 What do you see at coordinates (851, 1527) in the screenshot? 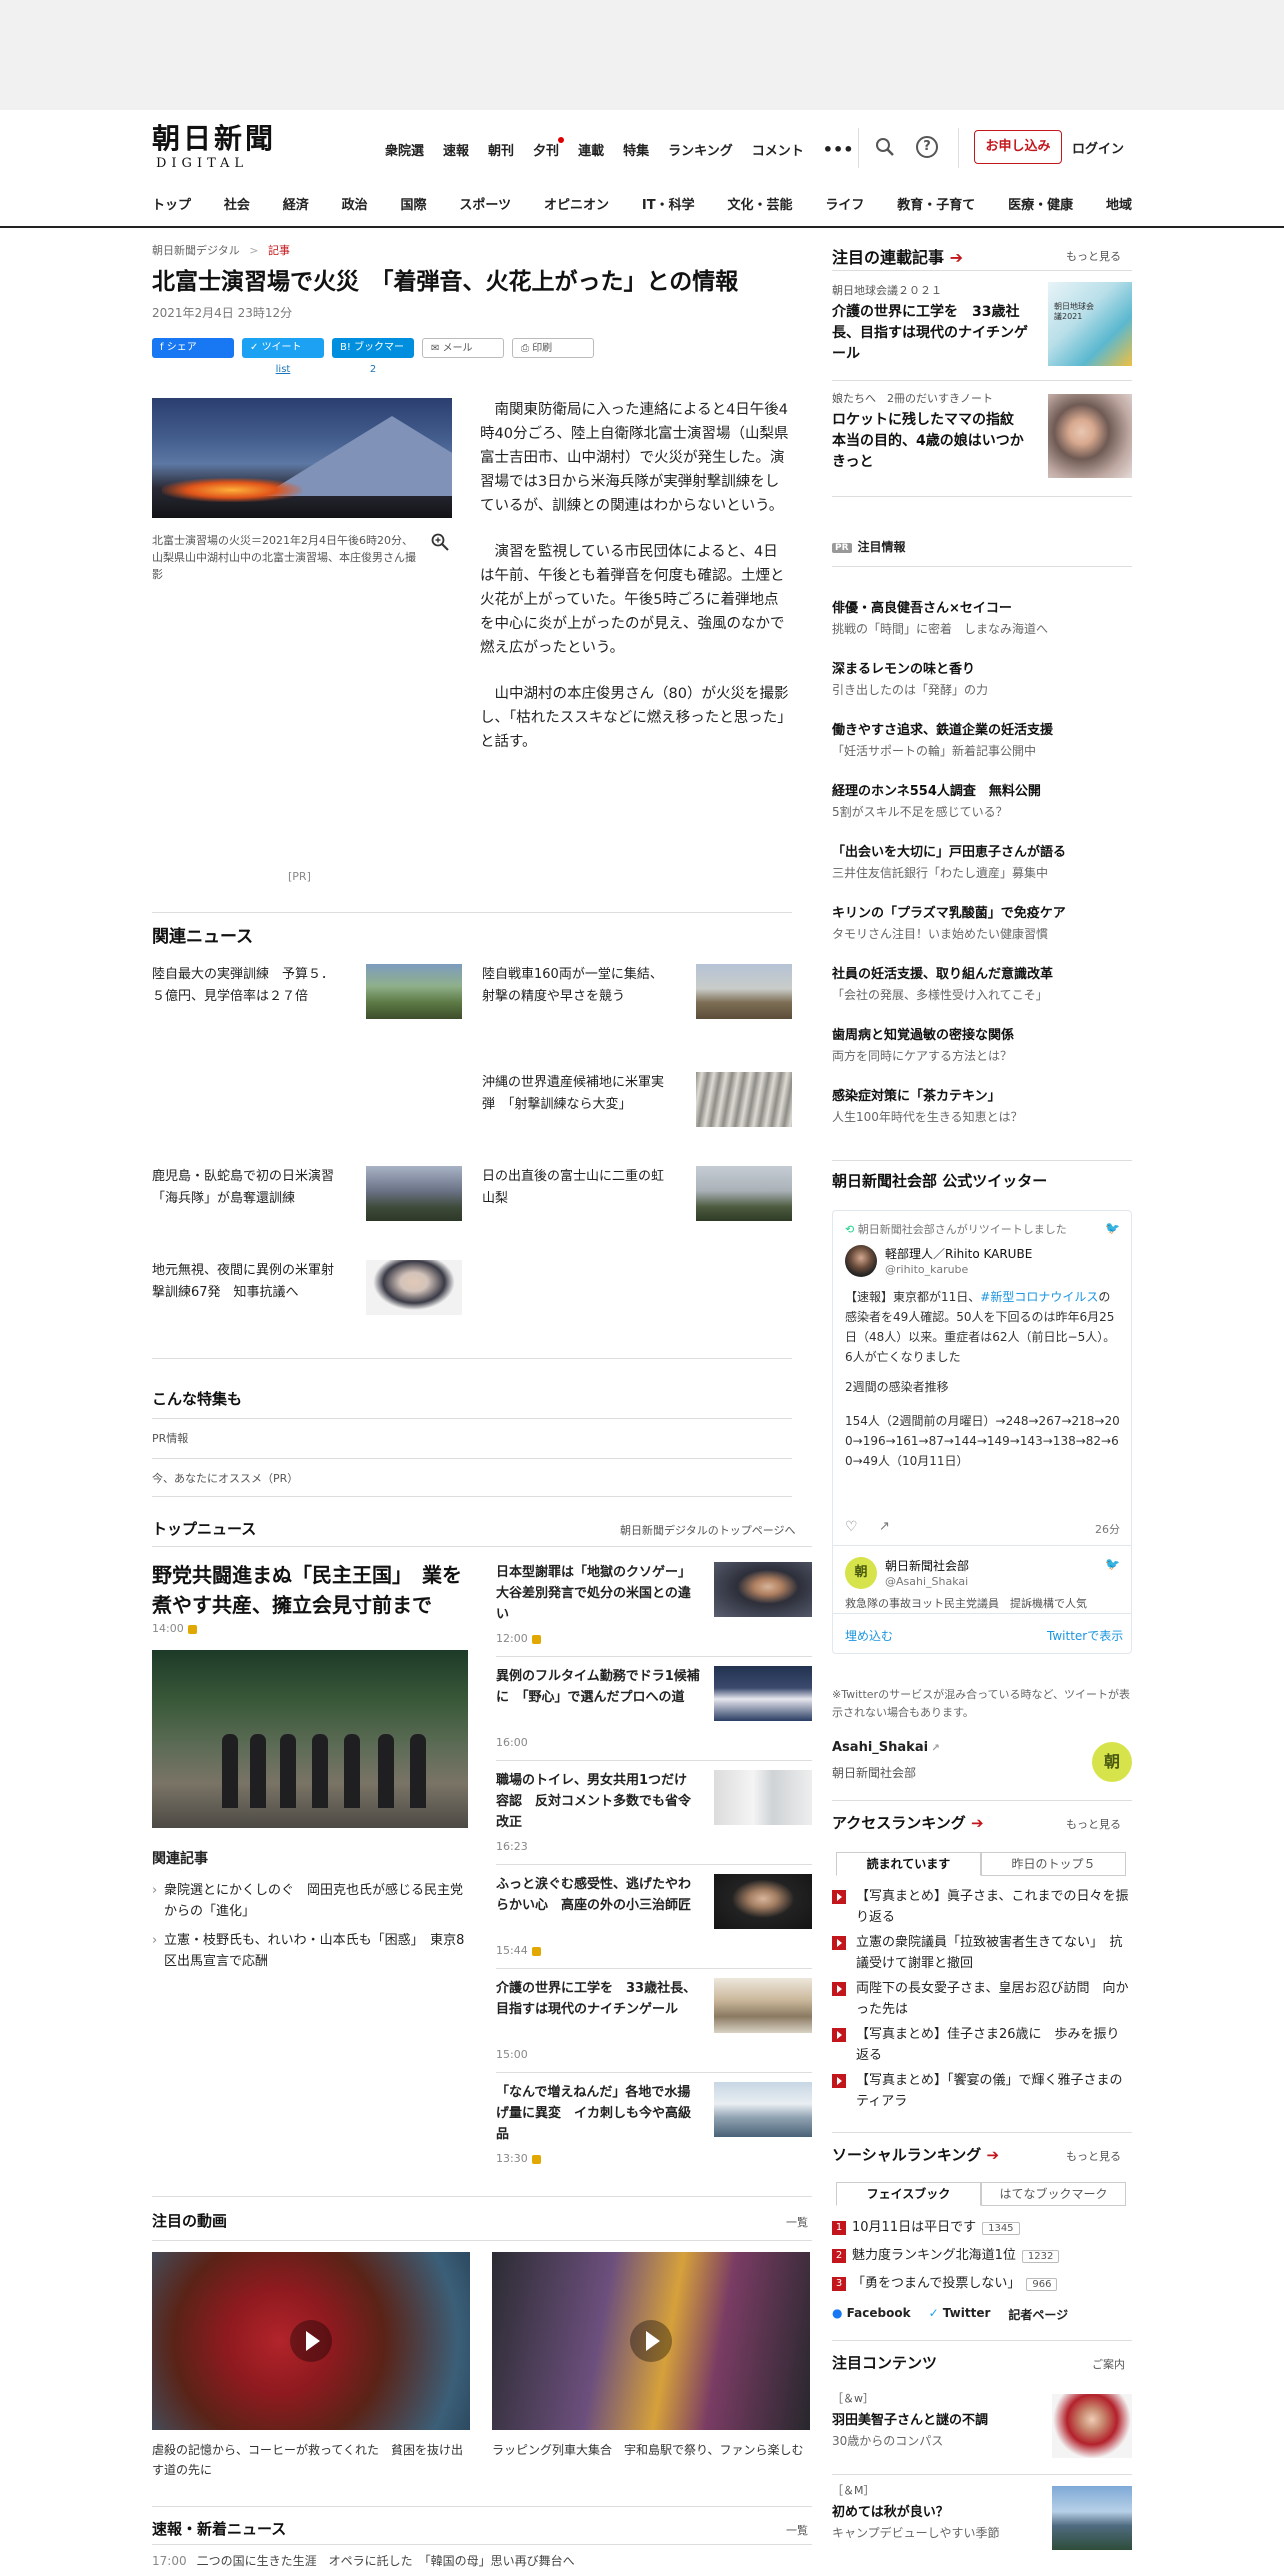
I see `heart-icon: ♡` at bounding box center [851, 1527].